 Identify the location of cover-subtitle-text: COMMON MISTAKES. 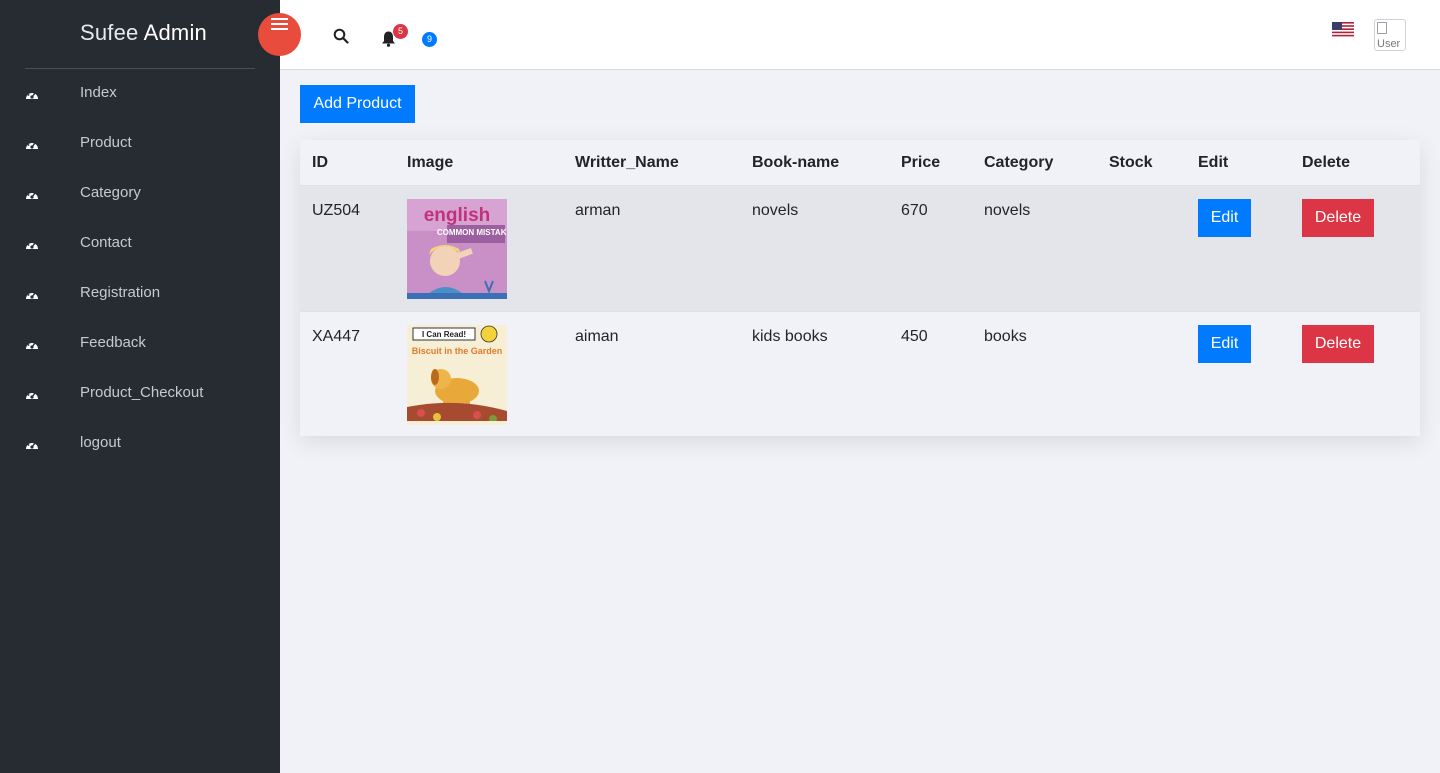
(472, 232).